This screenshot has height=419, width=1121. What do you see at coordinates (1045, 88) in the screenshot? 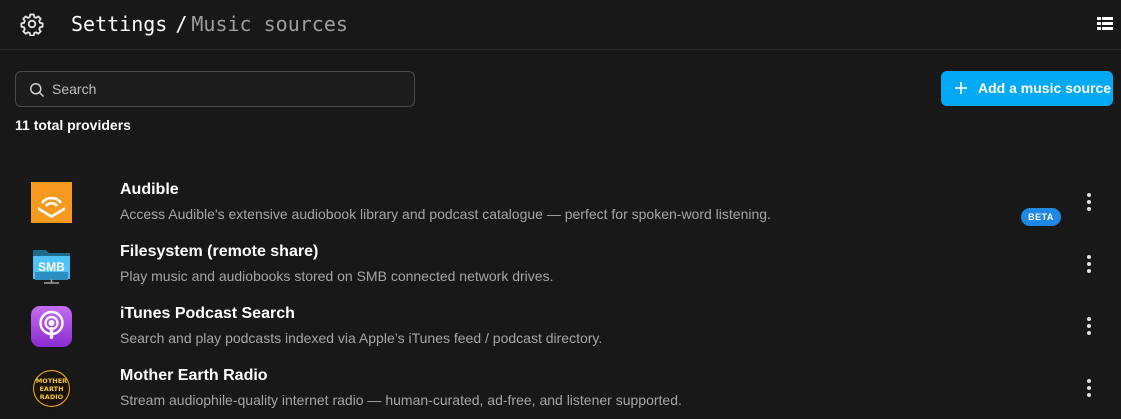
I see `add-music-source-label: Add a music source` at bounding box center [1045, 88].